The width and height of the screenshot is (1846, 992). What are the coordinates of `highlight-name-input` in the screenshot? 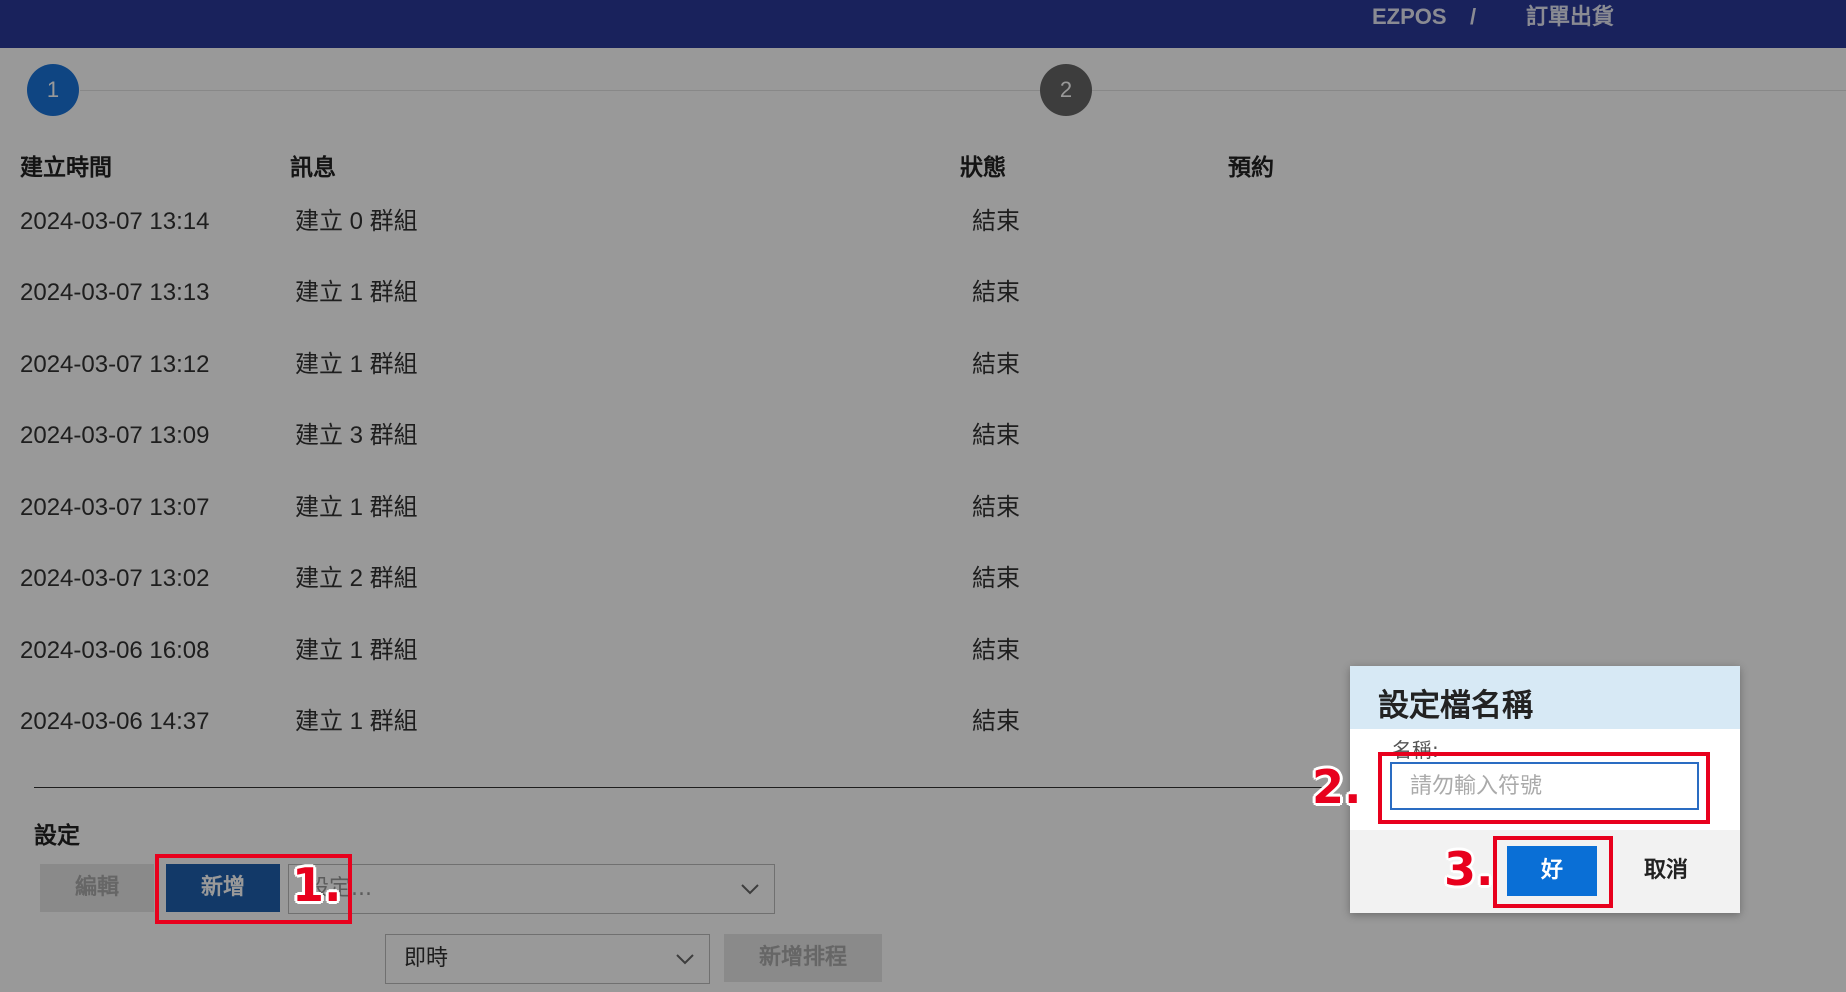 It's located at (1544, 788).